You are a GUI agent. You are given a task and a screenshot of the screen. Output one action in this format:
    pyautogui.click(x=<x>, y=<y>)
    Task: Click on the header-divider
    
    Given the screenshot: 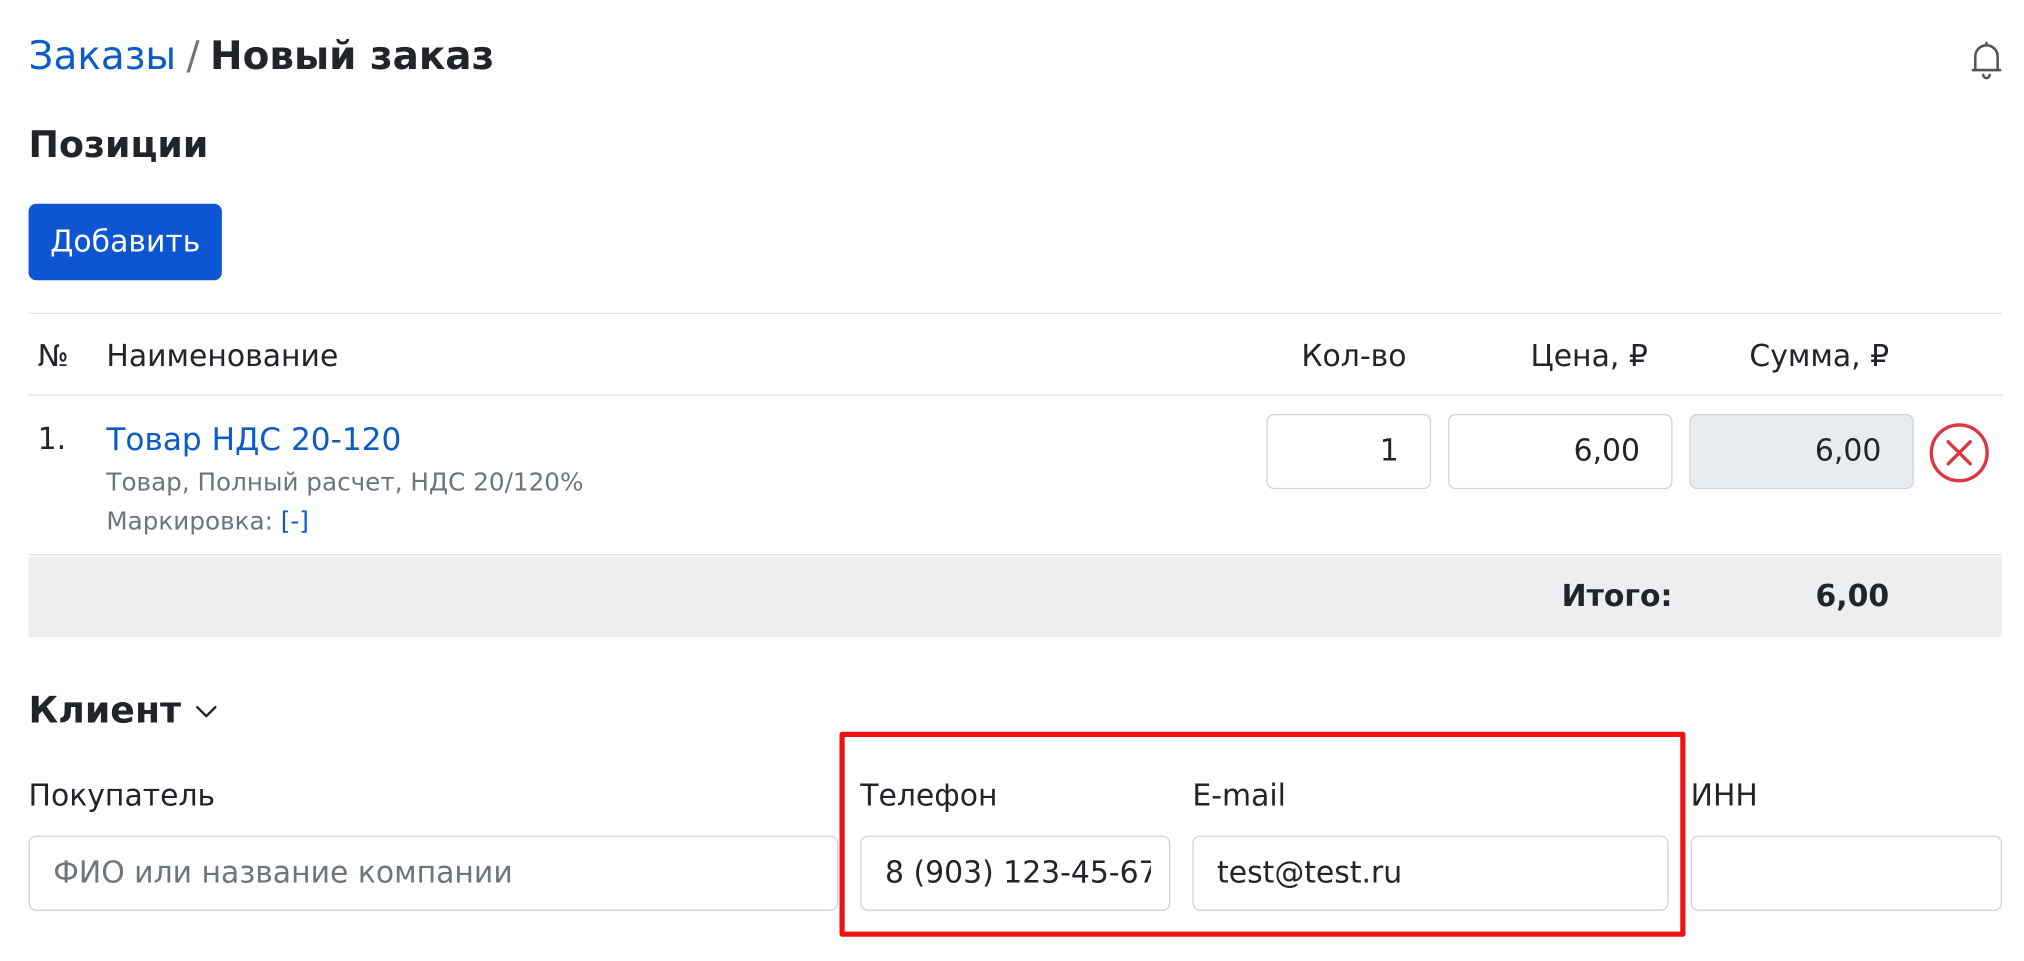 What is the action you would take?
    pyautogui.click(x=1015, y=395)
    